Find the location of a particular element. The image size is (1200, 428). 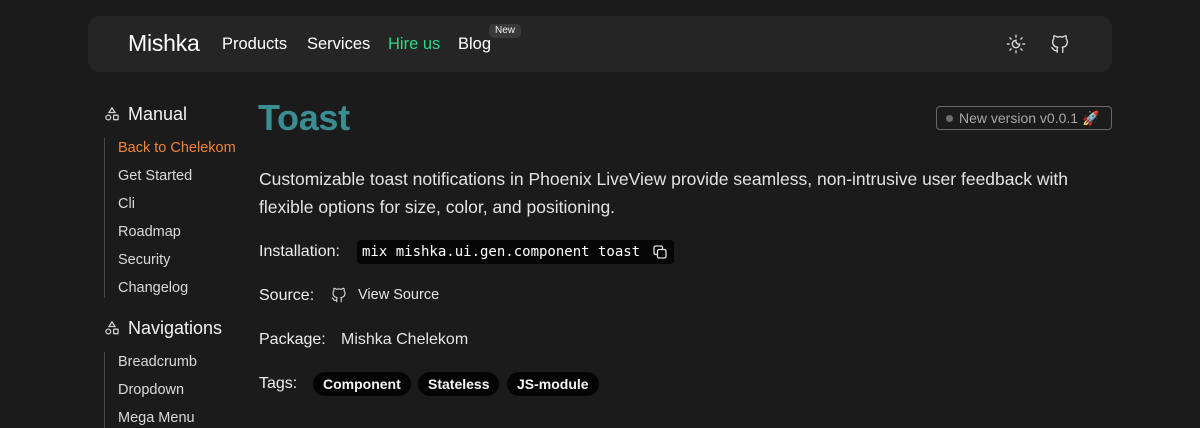

sidebar-item-security: Security is located at coordinates (144, 260).